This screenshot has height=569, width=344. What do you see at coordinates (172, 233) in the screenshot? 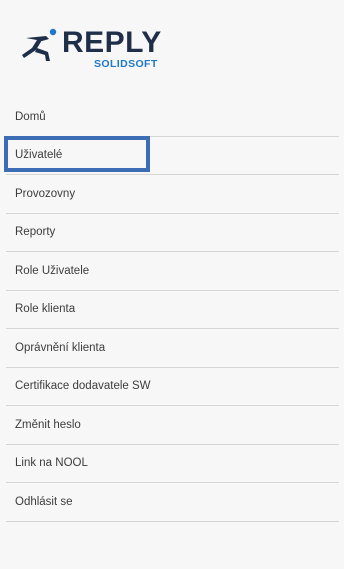
I see `menu-item-reporty: Reporty` at bounding box center [172, 233].